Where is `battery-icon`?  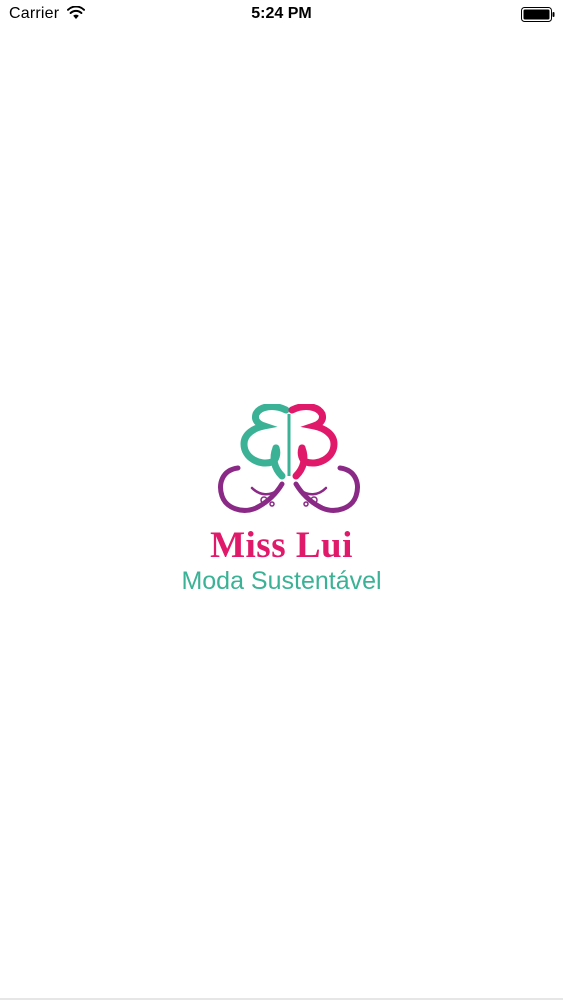 battery-icon is located at coordinates (538, 14).